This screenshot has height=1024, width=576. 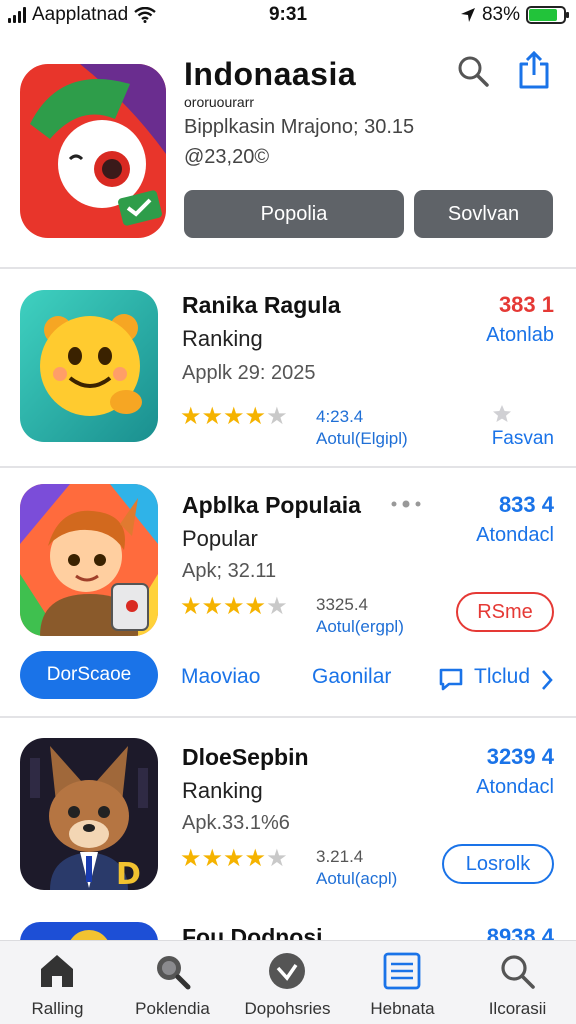 What do you see at coordinates (270, 74) in the screenshot?
I see `featured-app-title: Indonaasia` at bounding box center [270, 74].